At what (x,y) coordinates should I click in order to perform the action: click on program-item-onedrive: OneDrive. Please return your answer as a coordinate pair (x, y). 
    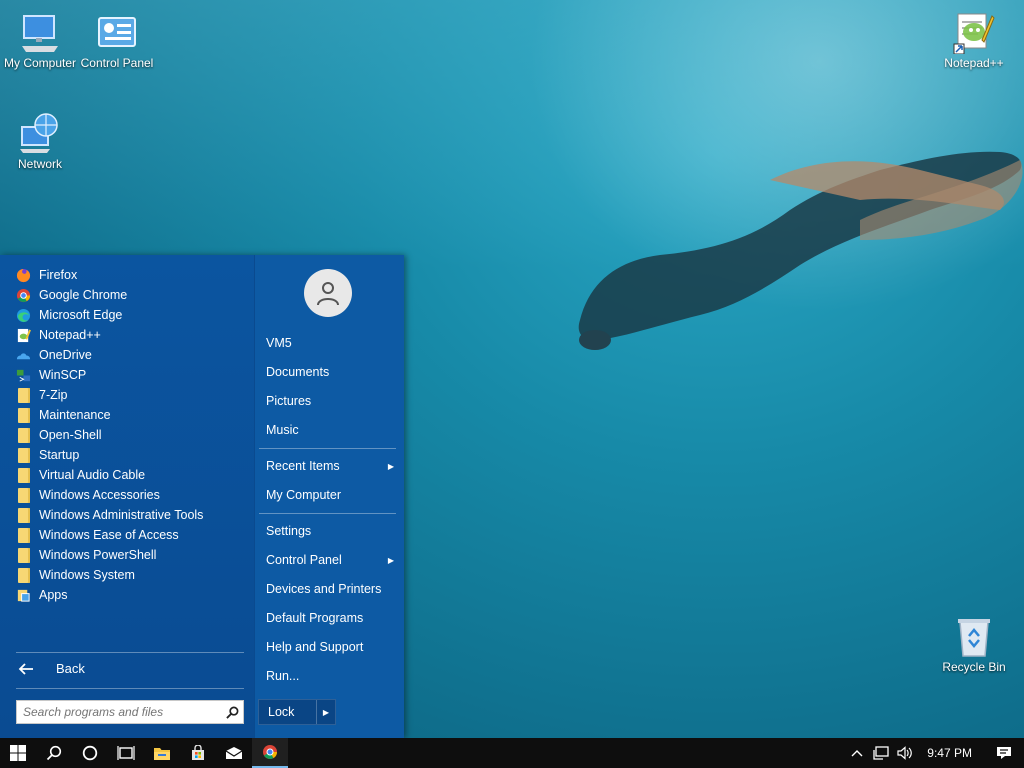
    Looking at the image, I should click on (131, 355).